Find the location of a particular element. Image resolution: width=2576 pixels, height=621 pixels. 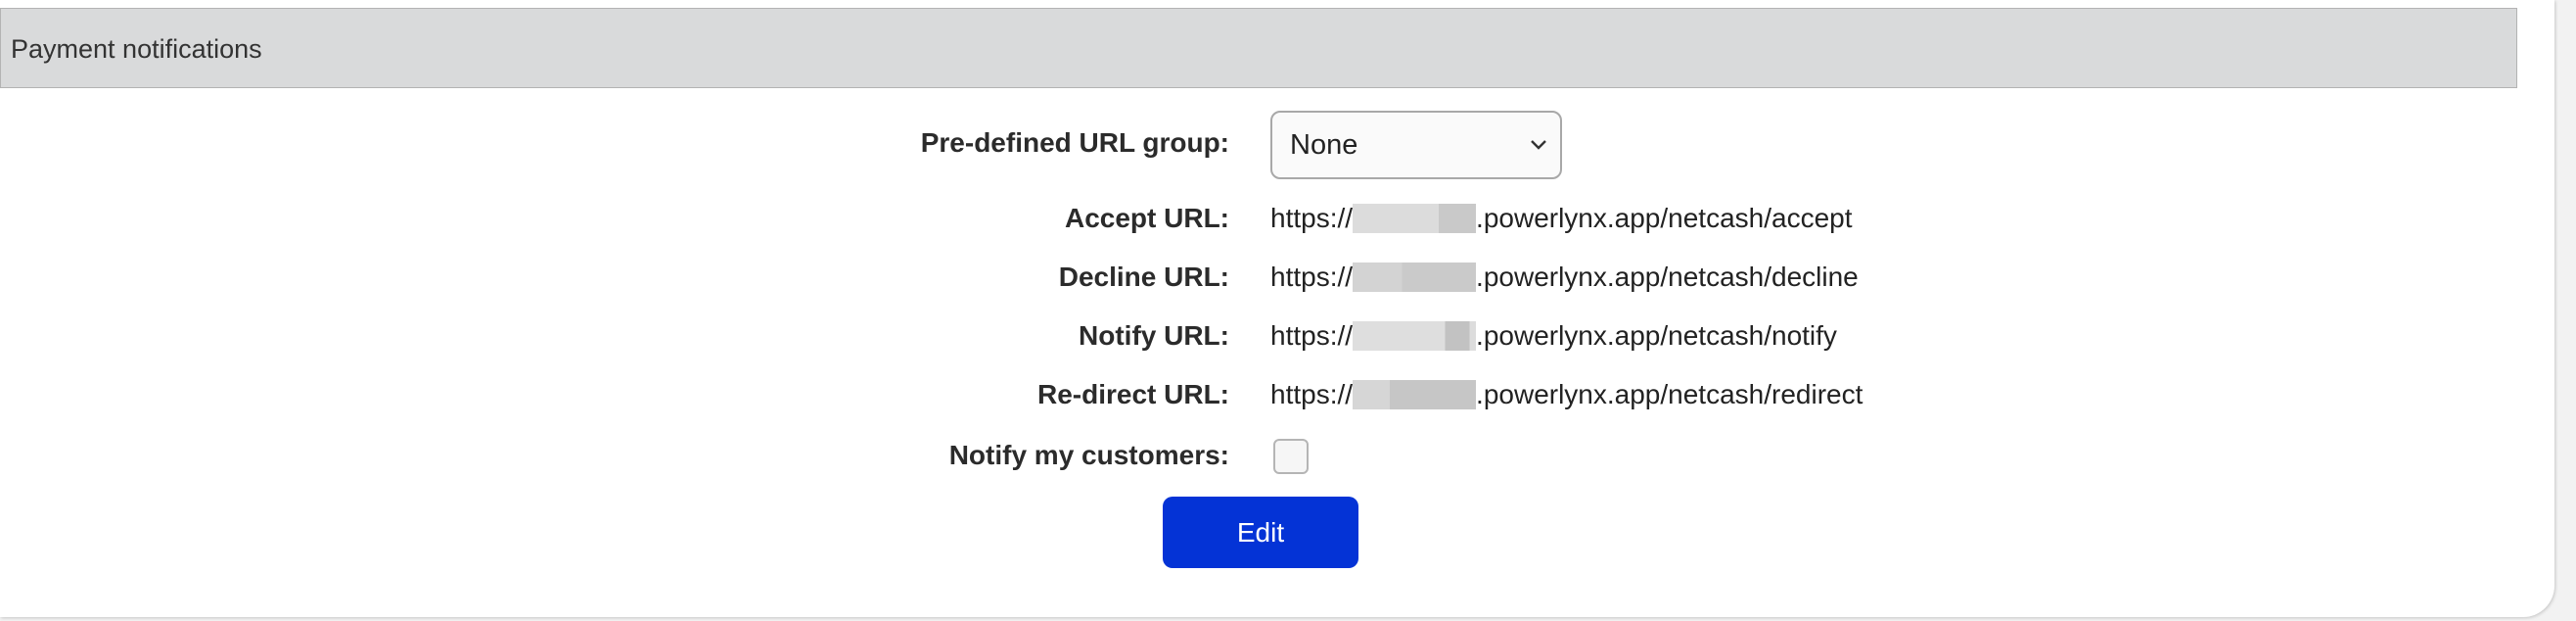

accept-url-suffix: .powerlynx.app/netcash/accept is located at coordinates (1664, 218).